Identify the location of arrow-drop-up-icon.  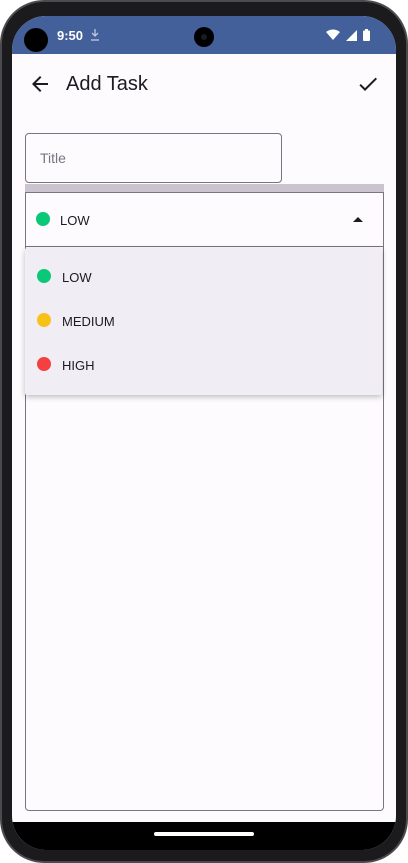
(358, 219).